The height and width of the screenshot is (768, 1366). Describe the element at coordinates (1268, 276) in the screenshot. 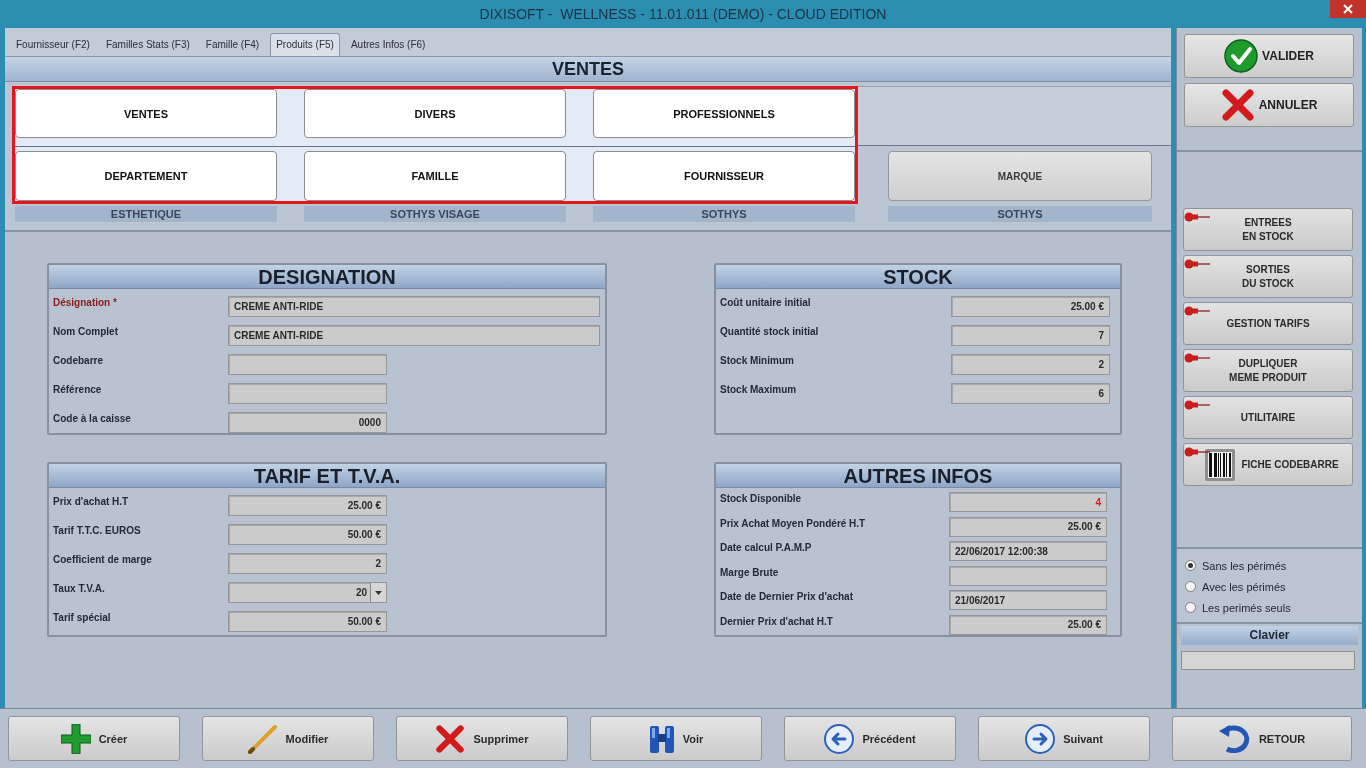

I see `action-button: SORTIES DU STOCK` at that location.